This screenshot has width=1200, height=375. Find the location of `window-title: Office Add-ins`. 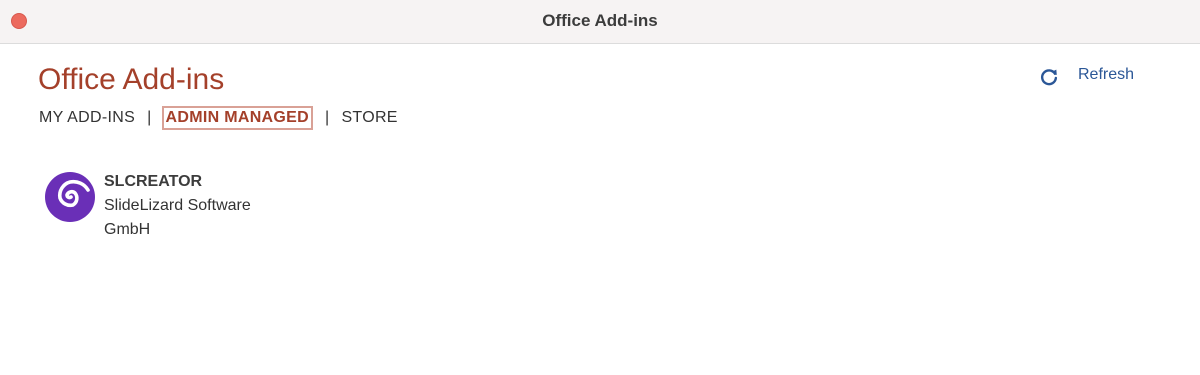

window-title: Office Add-ins is located at coordinates (600, 20).